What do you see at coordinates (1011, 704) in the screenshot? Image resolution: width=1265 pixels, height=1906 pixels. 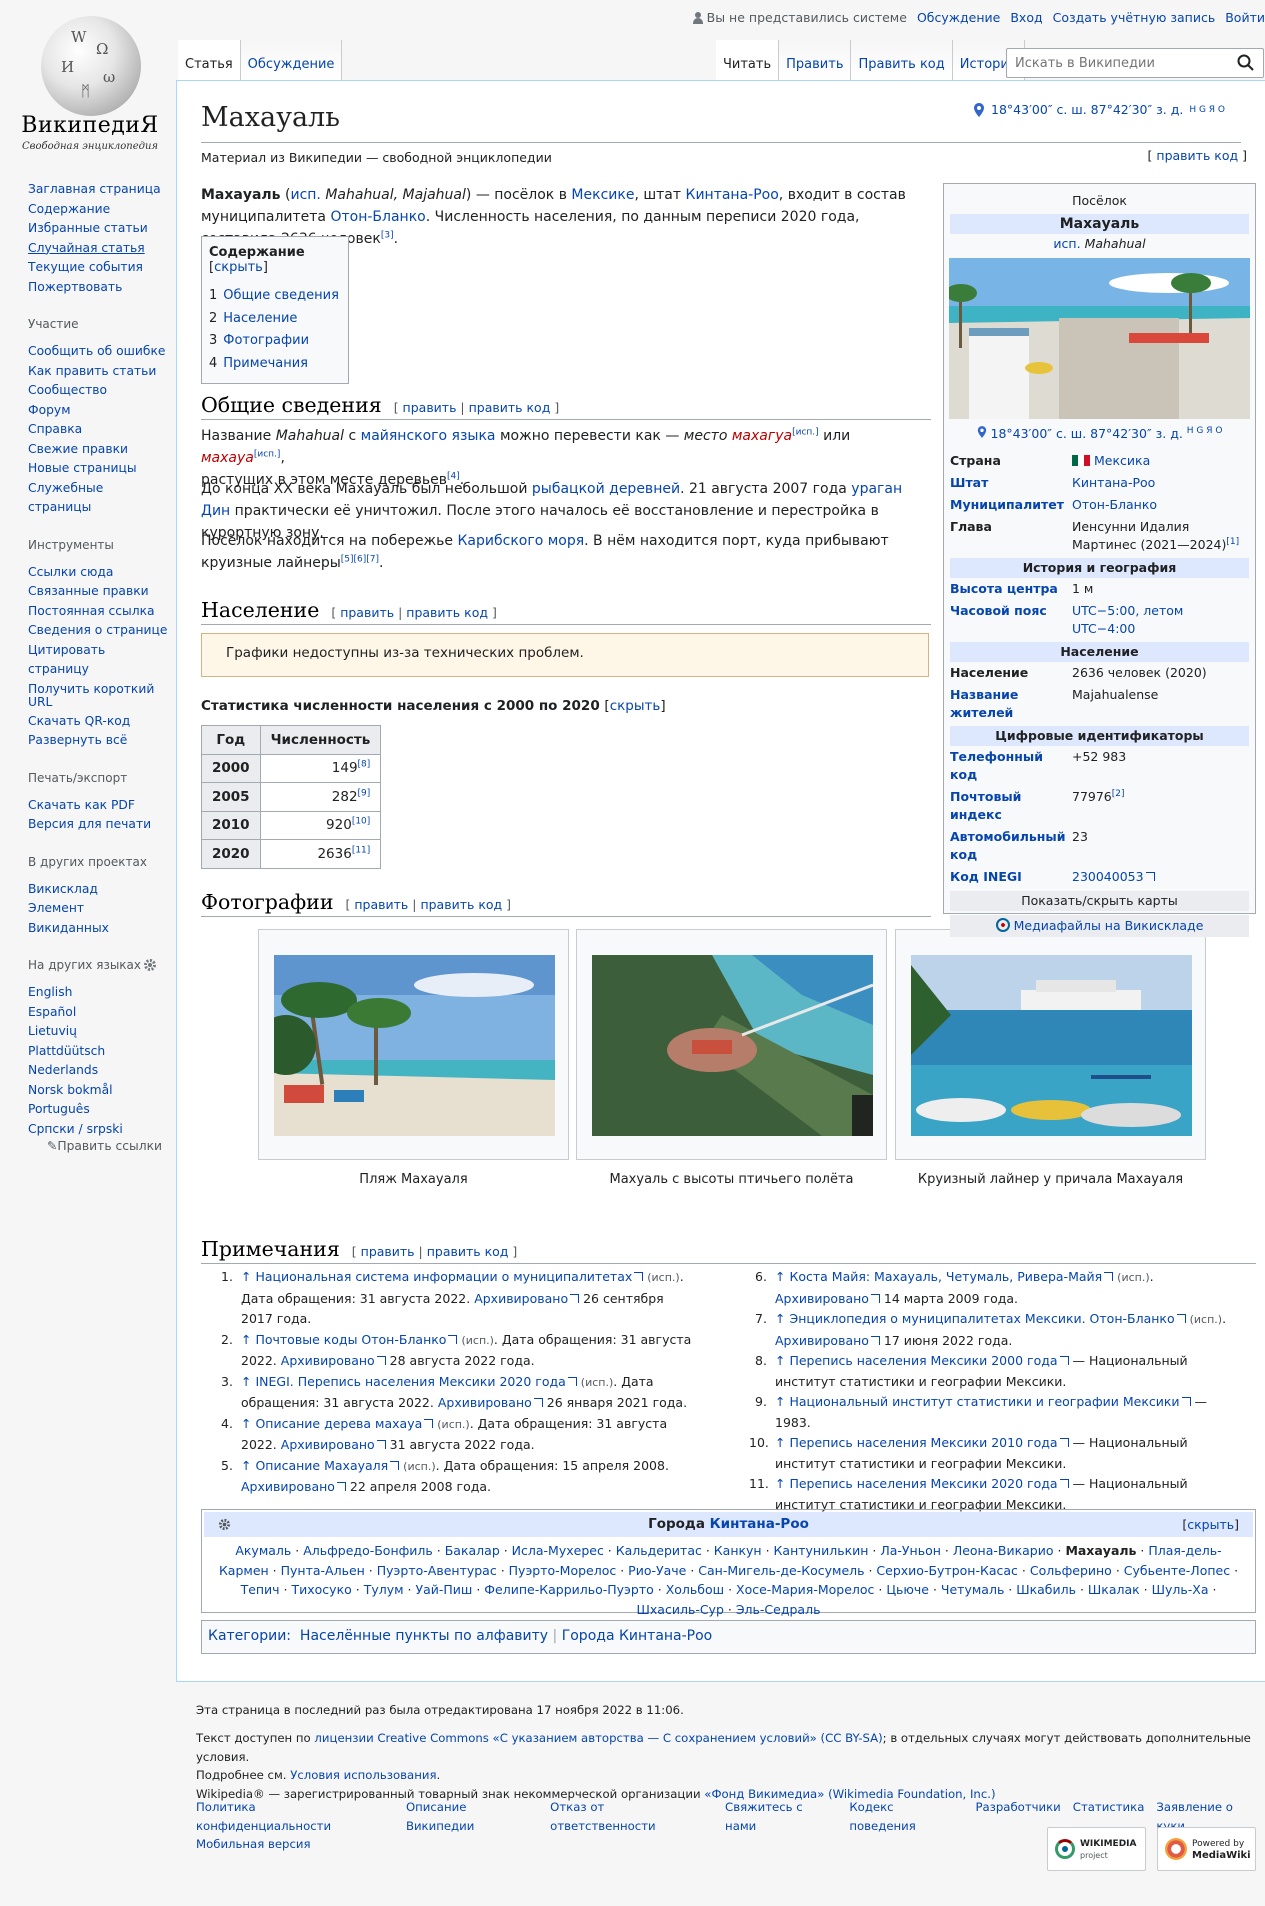 I see `infobox-key-link: Название жителей` at bounding box center [1011, 704].